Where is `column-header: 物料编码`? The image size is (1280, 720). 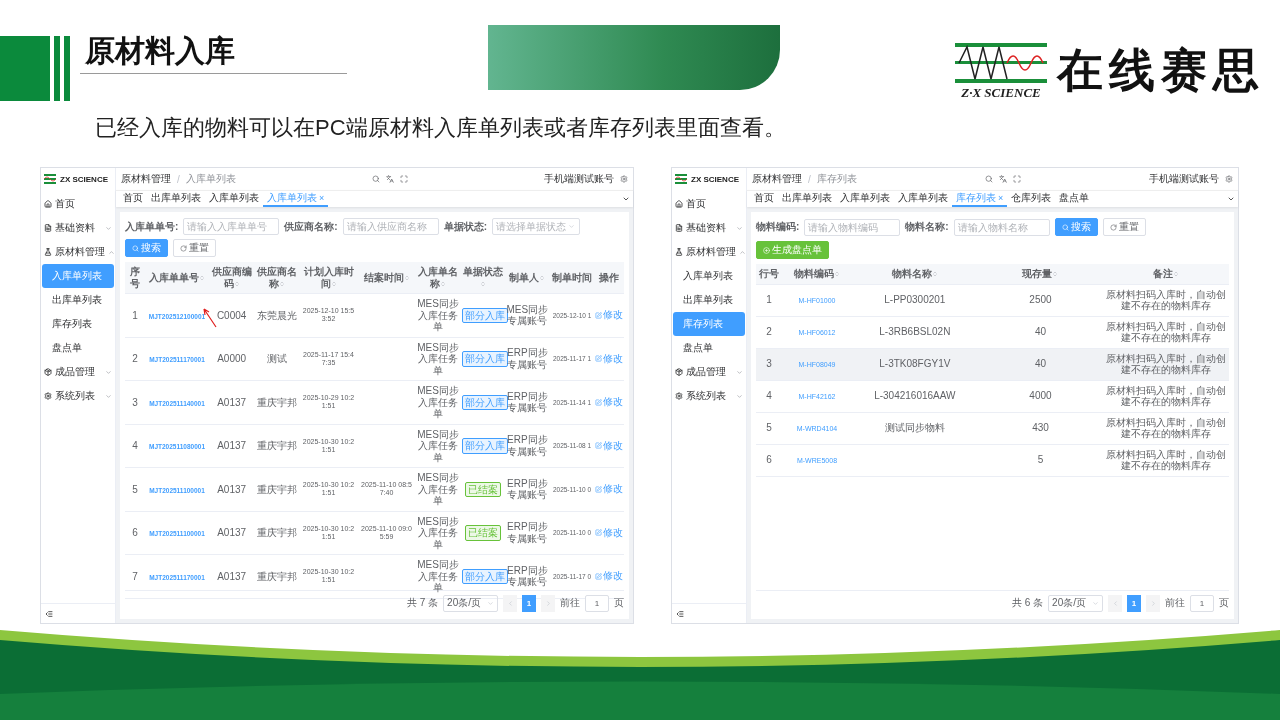
column-header: 物料编码 is located at coordinates (817, 274).